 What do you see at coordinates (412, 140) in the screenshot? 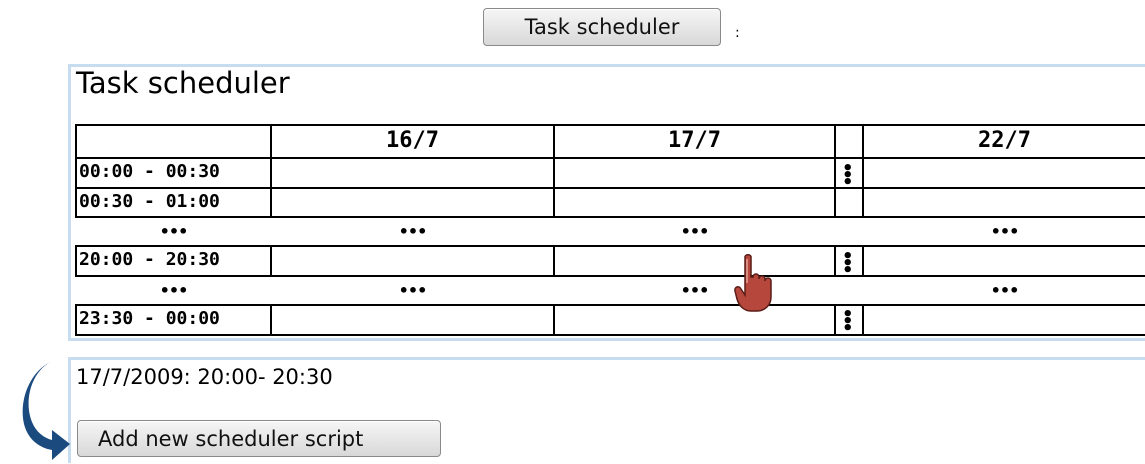
I see `column-header-16-7: 16/7` at bounding box center [412, 140].